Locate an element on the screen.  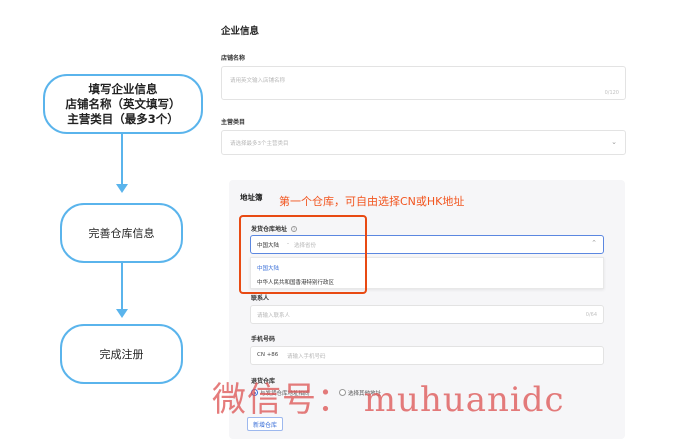
flow-step1-line3: 主营类目（最多3个） is located at coordinates (123, 118).